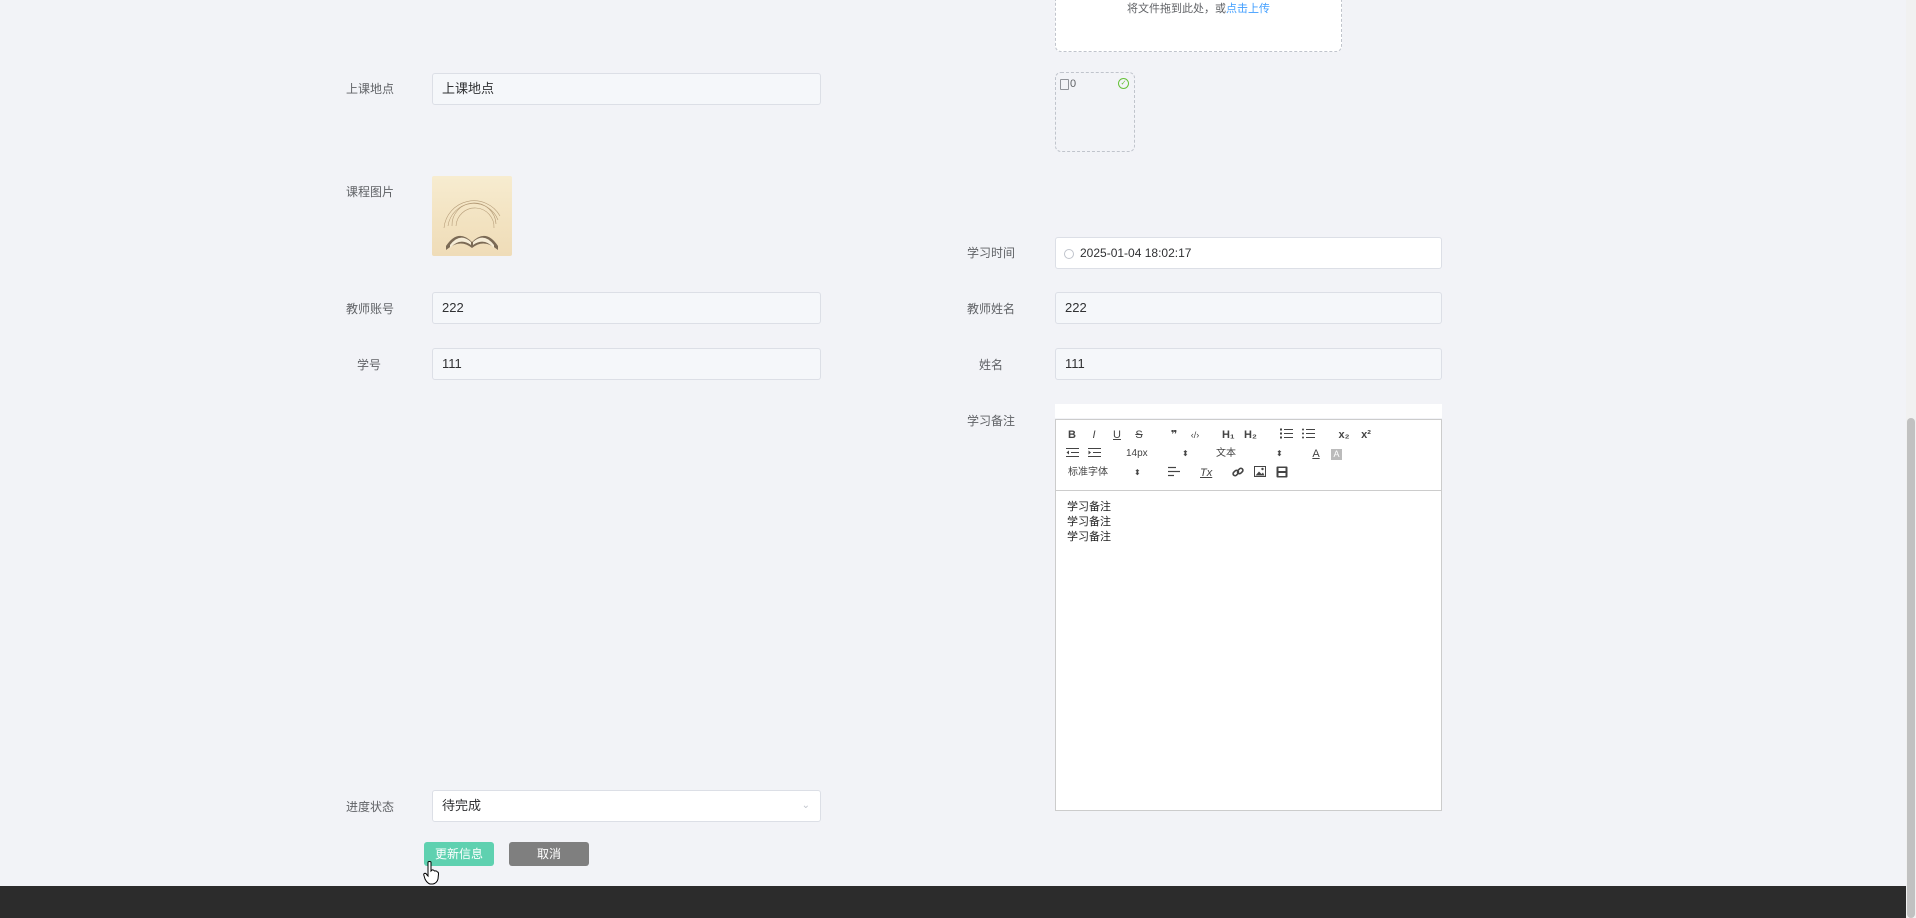 This screenshot has width=1916, height=918. What do you see at coordinates (1250, 435) in the screenshot?
I see `header-2-icon: H₂` at bounding box center [1250, 435].